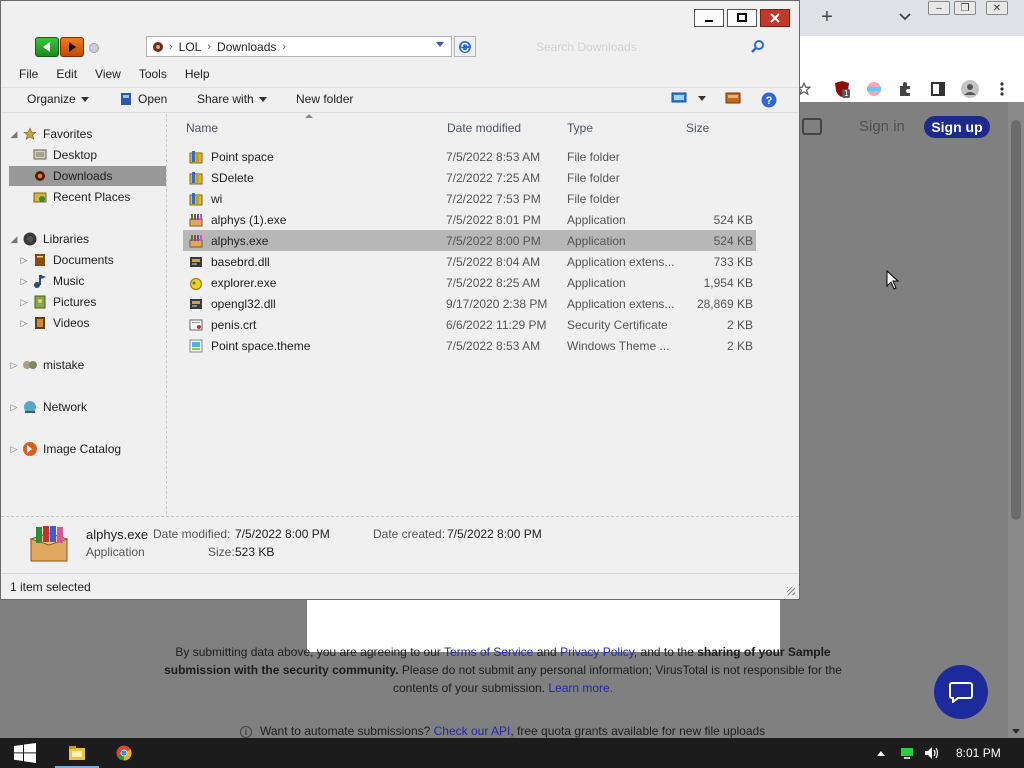 This screenshot has width=1024, height=768. What do you see at coordinates (688, 98) in the screenshot?
I see `change-view-button` at bounding box center [688, 98].